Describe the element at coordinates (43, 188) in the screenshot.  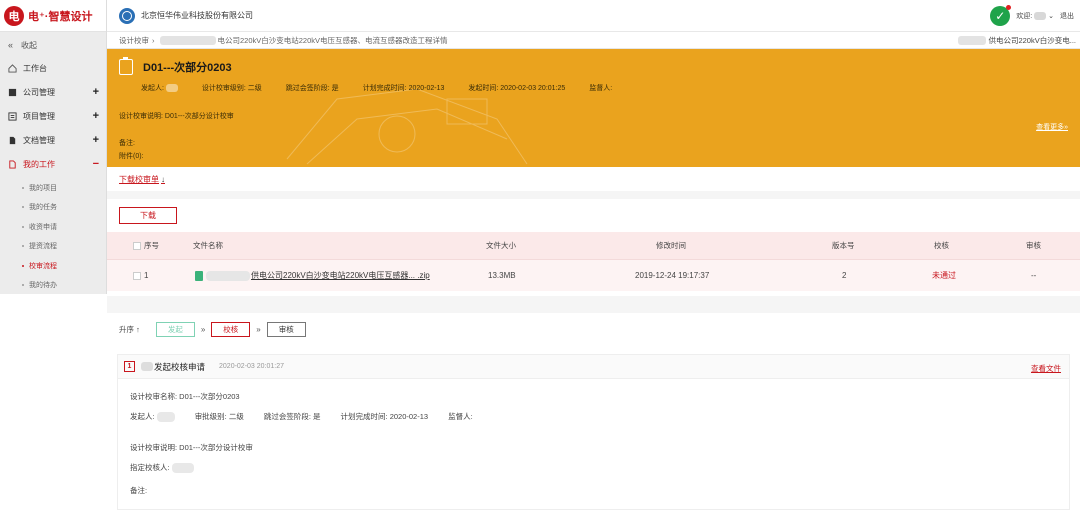
I see `sidebar-subitem-label: 我的项目` at that location.